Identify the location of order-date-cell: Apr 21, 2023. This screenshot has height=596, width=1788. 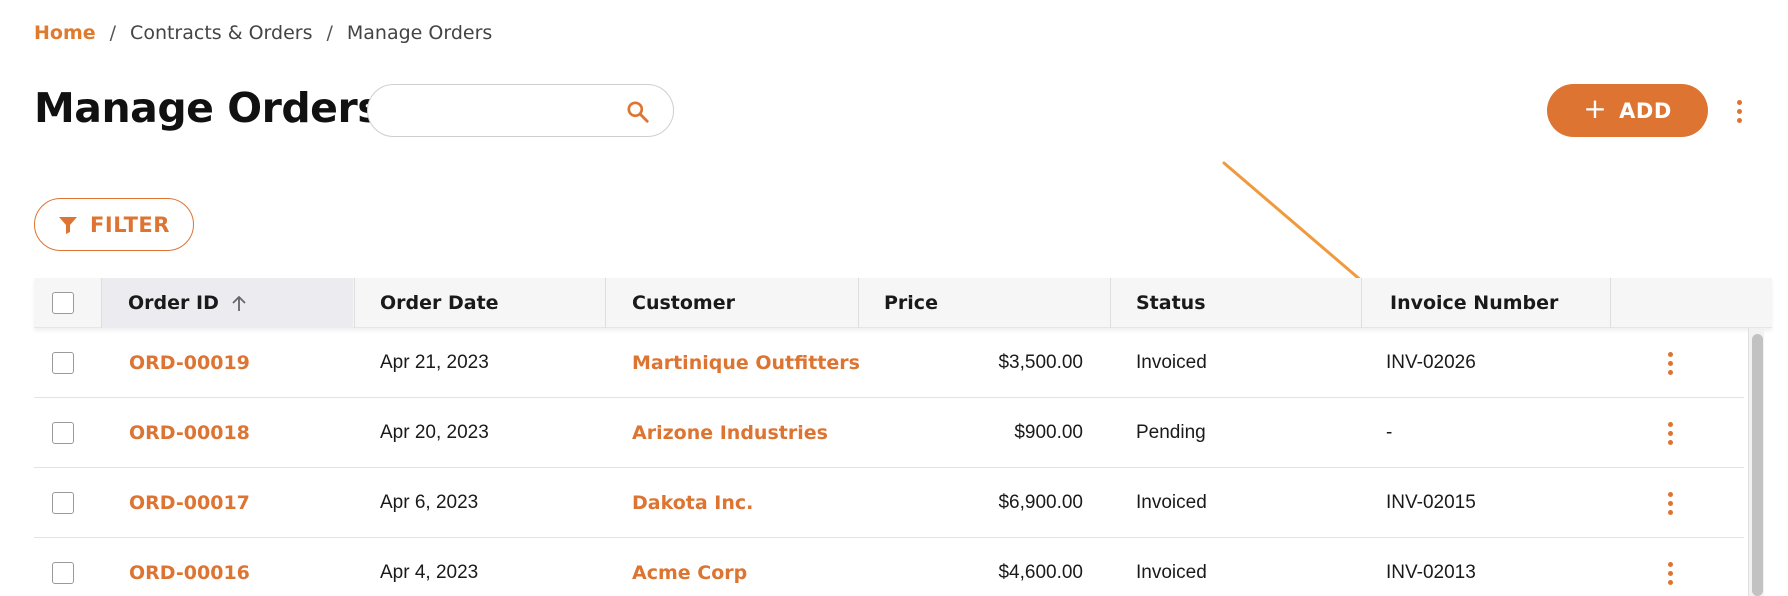
(434, 362).